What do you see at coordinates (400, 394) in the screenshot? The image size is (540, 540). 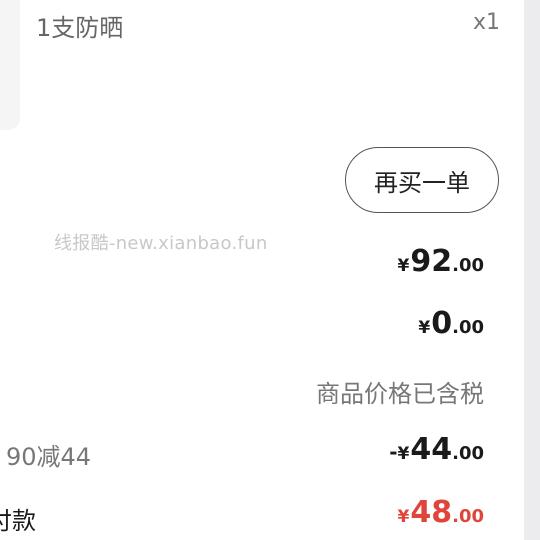 I see `tax-included-note: 商品价格已含税` at bounding box center [400, 394].